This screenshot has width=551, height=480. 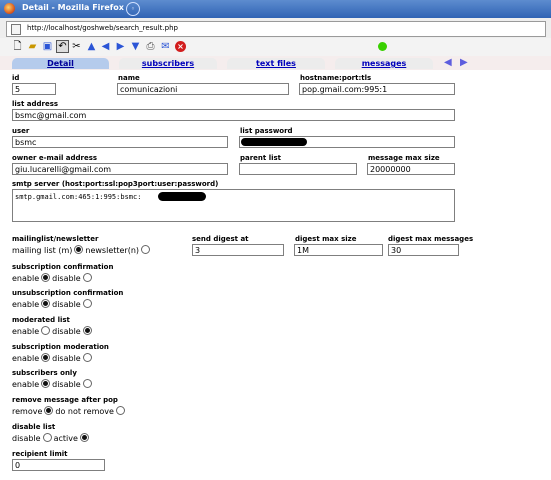 I want to click on tab-bar: Detail subscribers text files messages, so click(x=275, y=63).